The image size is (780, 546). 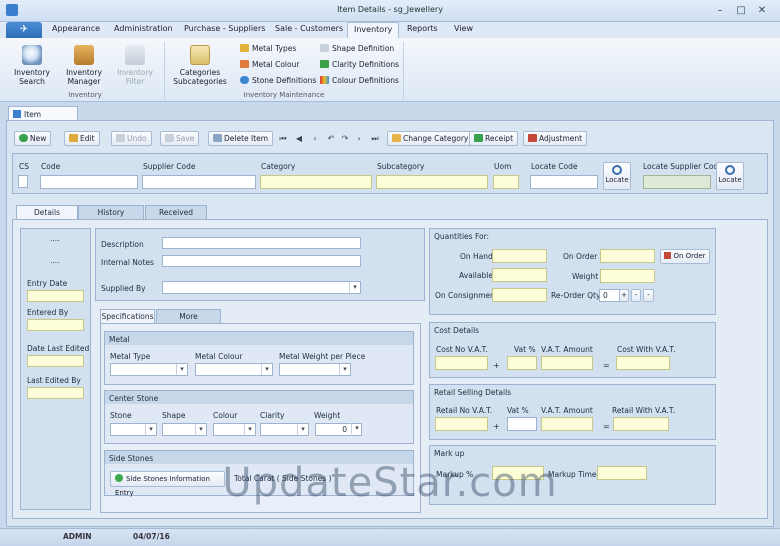 I want to click on application-menu-button: ✈, so click(x=24, y=30).